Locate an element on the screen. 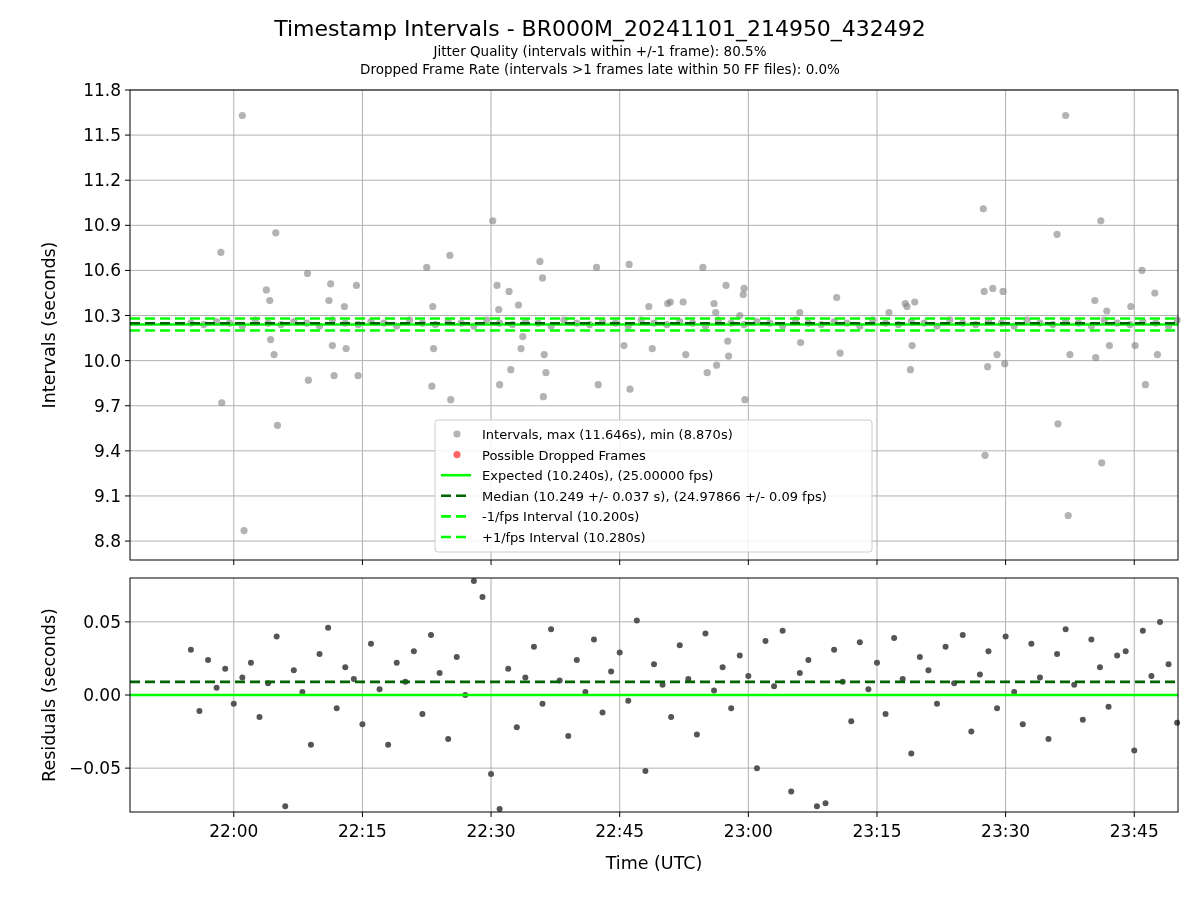 Image resolution: width=1200 pixels, height=900 pixels. tick-label: 23:00 is located at coordinates (748, 831).